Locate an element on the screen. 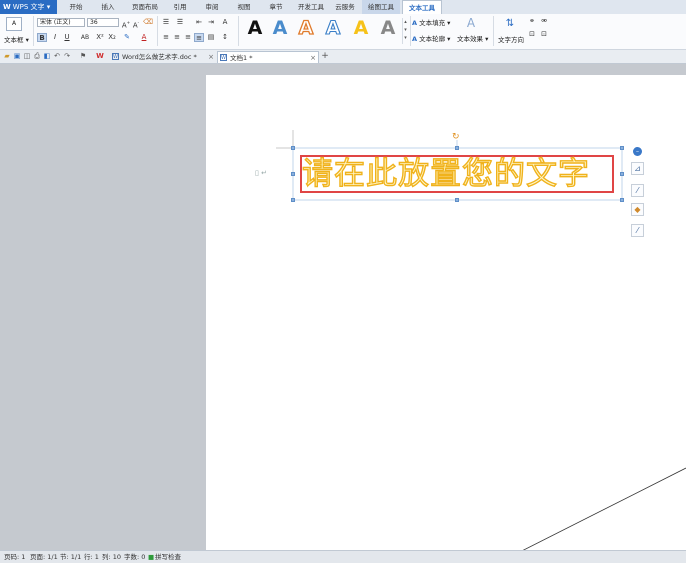 Image resolution: width=686 pixels, height=563 pixels. status-section: 节: 1/1 is located at coordinates (71, 557).